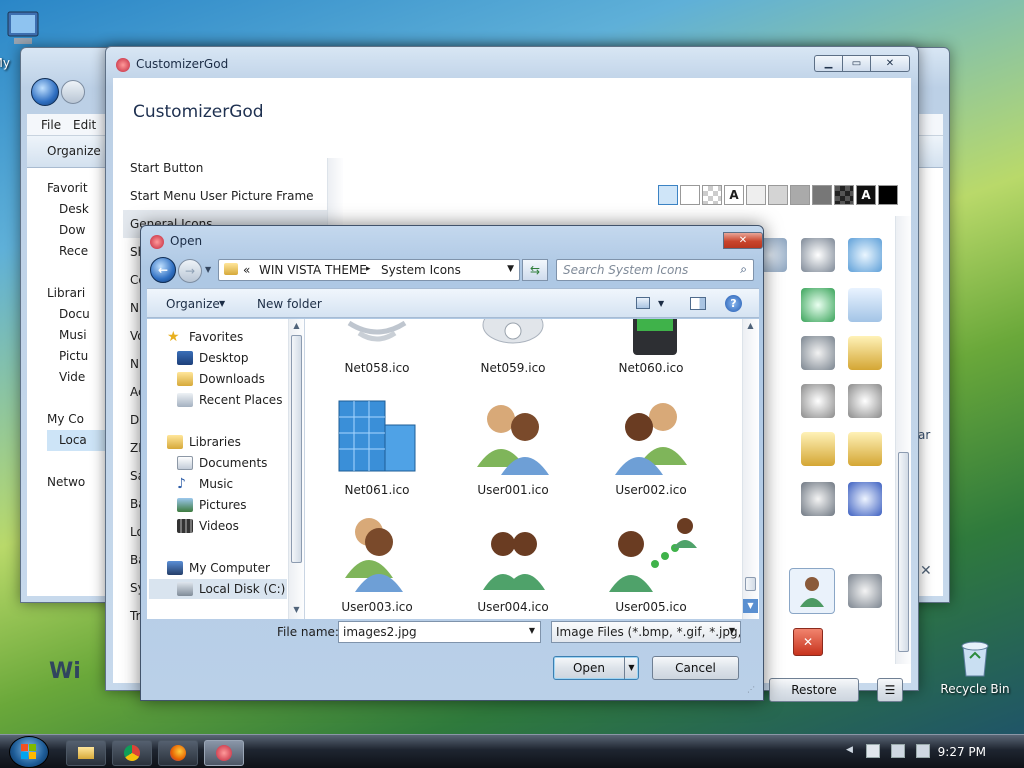 Image resolution: width=1024 pixels, height=768 pixels. Describe the element at coordinates (818, 401) in the screenshot. I see `dvd-r-icon` at that location.